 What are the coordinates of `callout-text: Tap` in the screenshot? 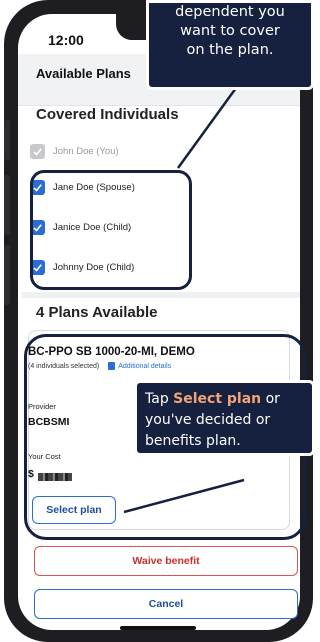 It's located at (159, 399).